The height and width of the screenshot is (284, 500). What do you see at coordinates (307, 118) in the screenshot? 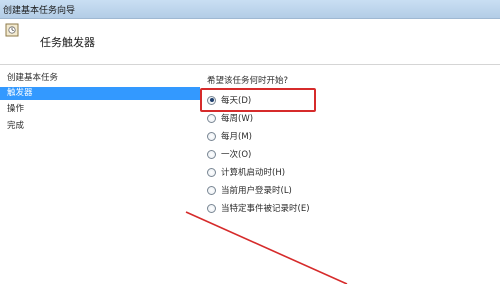
I see `radio-weekly: 每周(W)` at bounding box center [307, 118].